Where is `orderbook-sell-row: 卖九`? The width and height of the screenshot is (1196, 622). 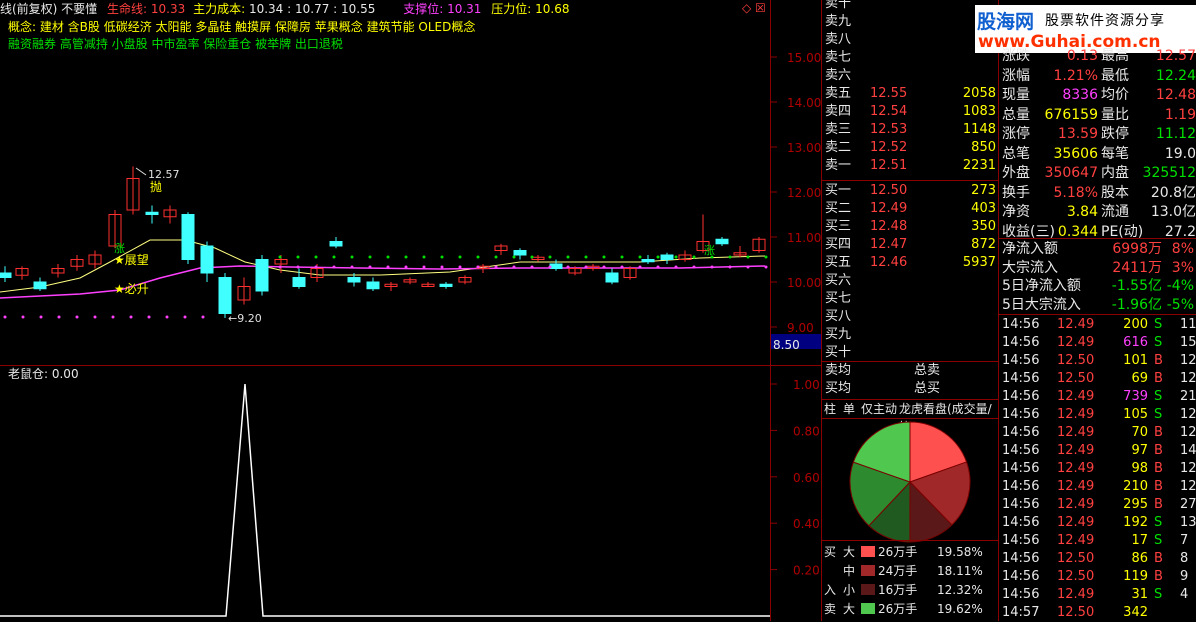 orderbook-sell-row: 卖九 is located at coordinates (911, 21).